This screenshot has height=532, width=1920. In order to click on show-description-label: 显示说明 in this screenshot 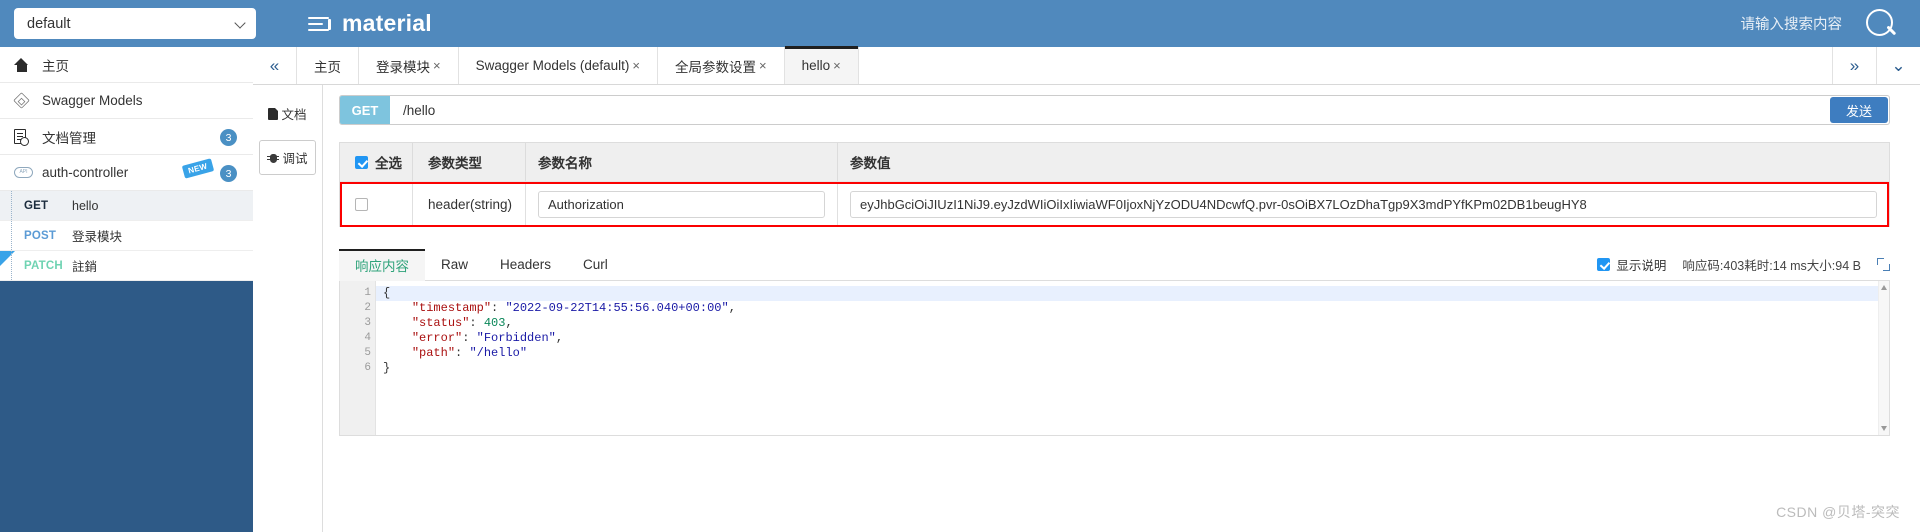, I will do `click(1641, 266)`.